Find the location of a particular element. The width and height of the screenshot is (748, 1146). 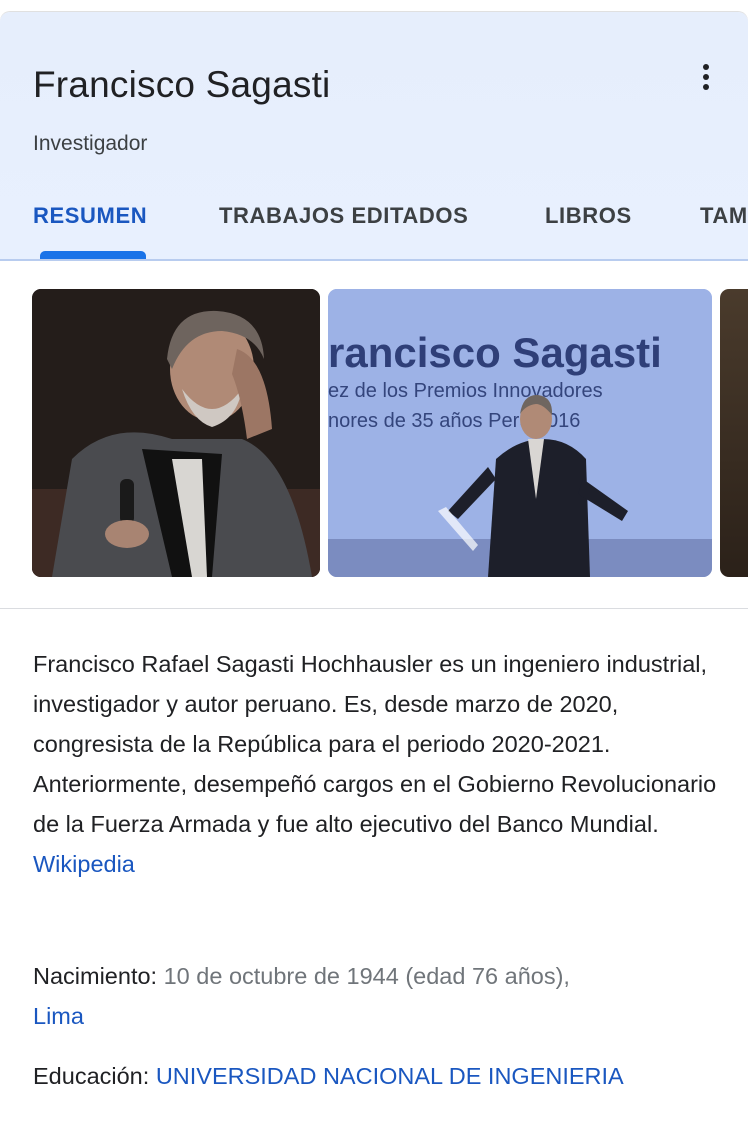

birth-value: 10 de octubre de 1944 (edad 76 años), is located at coordinates (366, 976).